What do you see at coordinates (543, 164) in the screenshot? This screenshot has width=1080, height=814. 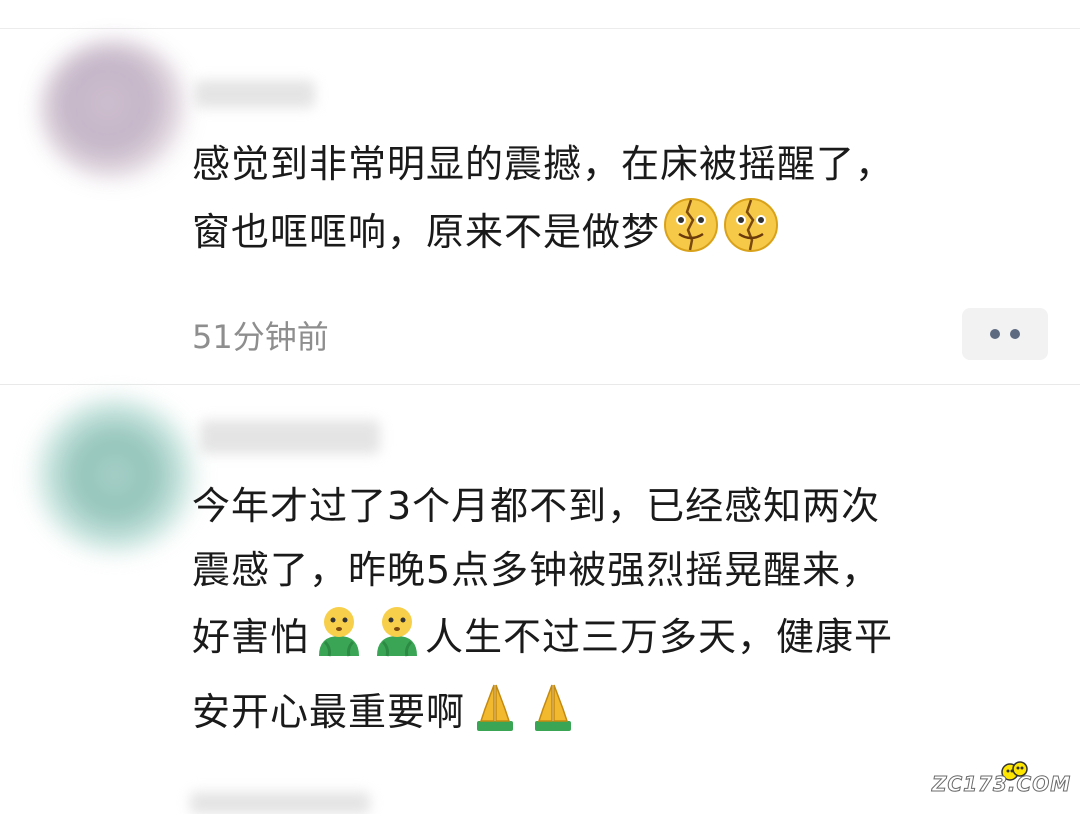 I see `comment-text-line: 感觉到非常明显的震撼，在床被摇醒了，` at bounding box center [543, 164].